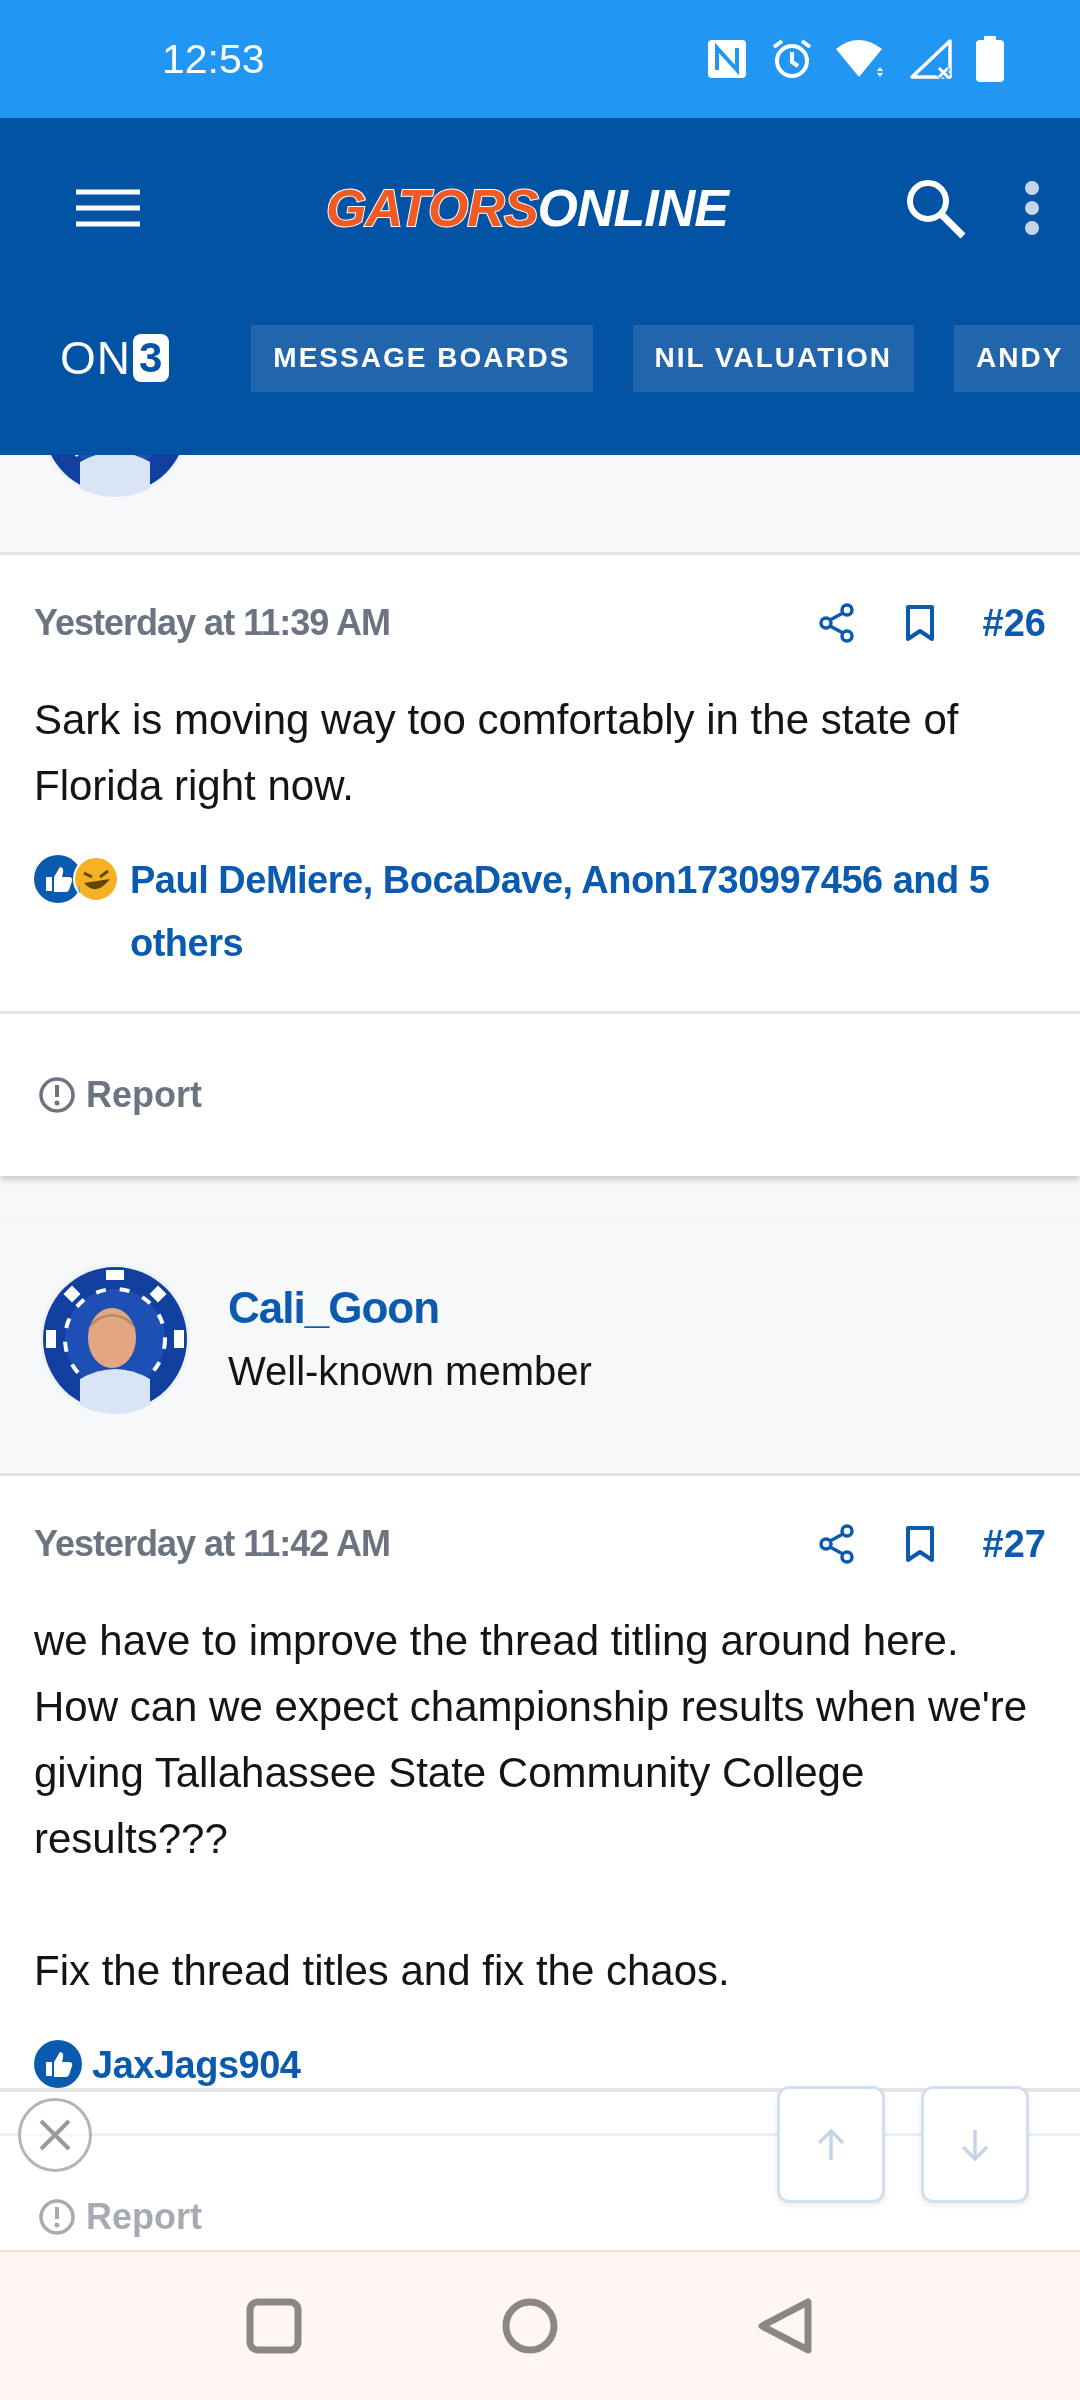 The height and width of the screenshot is (2400, 1080). I want to click on post-timestamp: Yesterday at 11:42 AM, so click(426, 1544).